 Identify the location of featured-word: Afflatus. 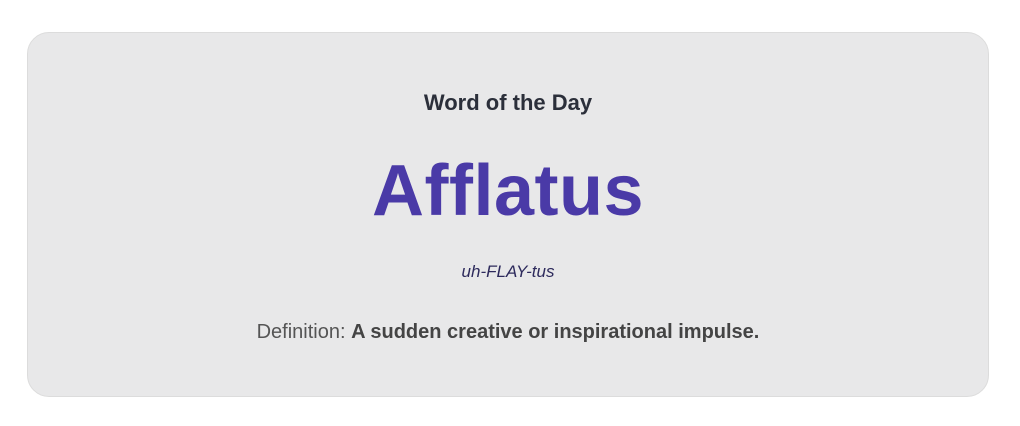
(508, 191).